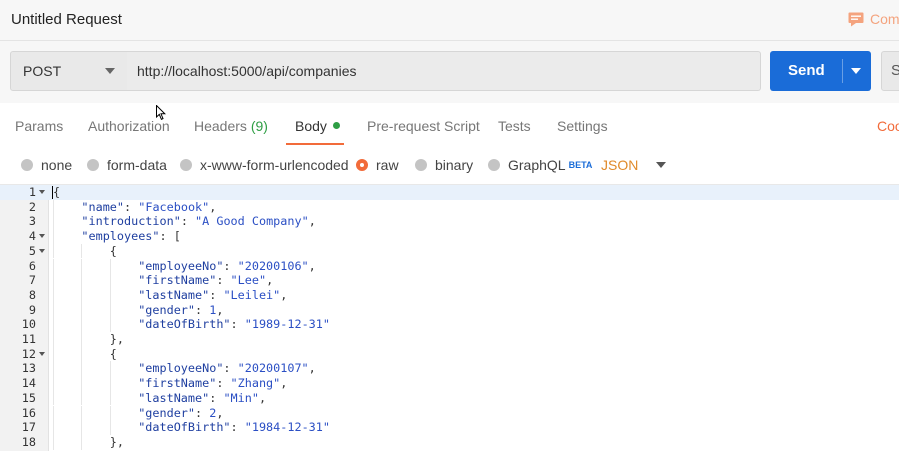 The width and height of the screenshot is (899, 451). What do you see at coordinates (28, 324) in the screenshot?
I see `line-number: 10` at bounding box center [28, 324].